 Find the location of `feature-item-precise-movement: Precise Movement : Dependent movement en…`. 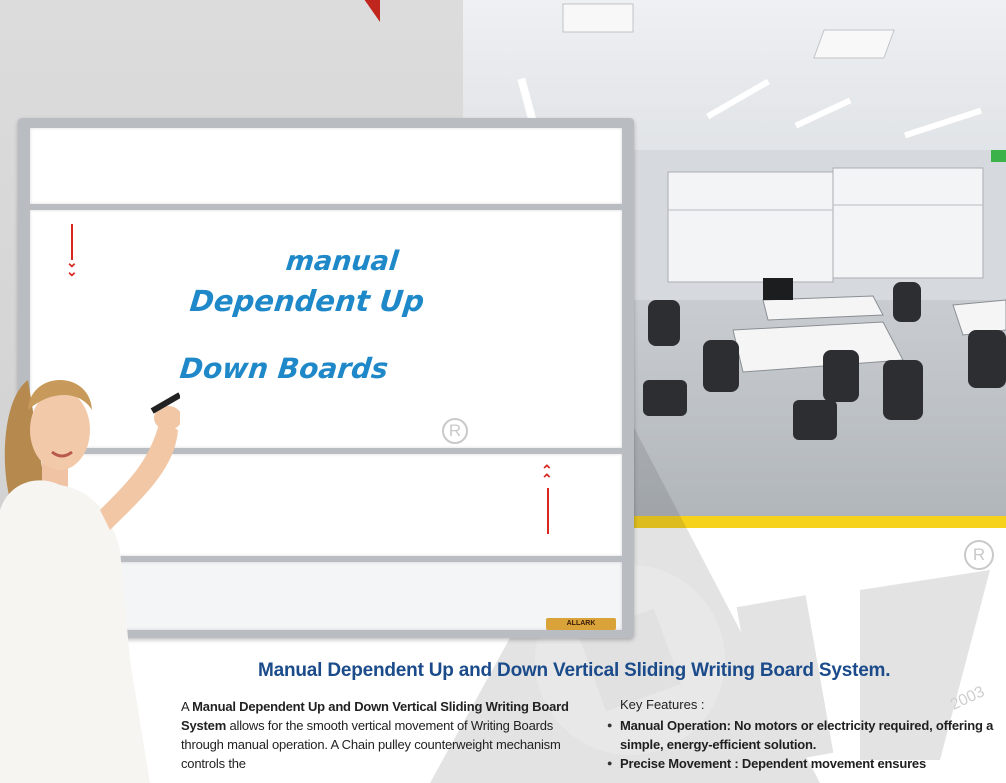

feature-item-precise-movement: Precise Movement : Dependent movement en… is located at coordinates (805, 763).